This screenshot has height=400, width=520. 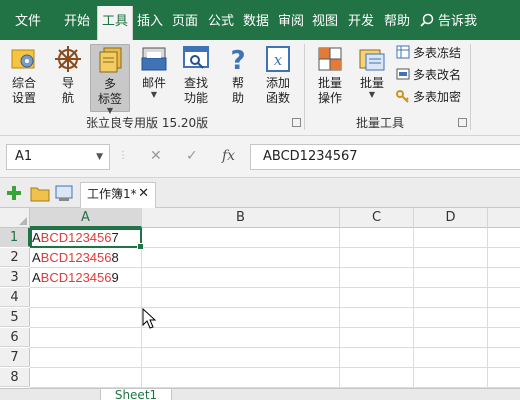 I want to click on formula-bar: A1 ▼ ⋮ ✕ ✓ fx ABCD1234567, so click(x=260, y=157).